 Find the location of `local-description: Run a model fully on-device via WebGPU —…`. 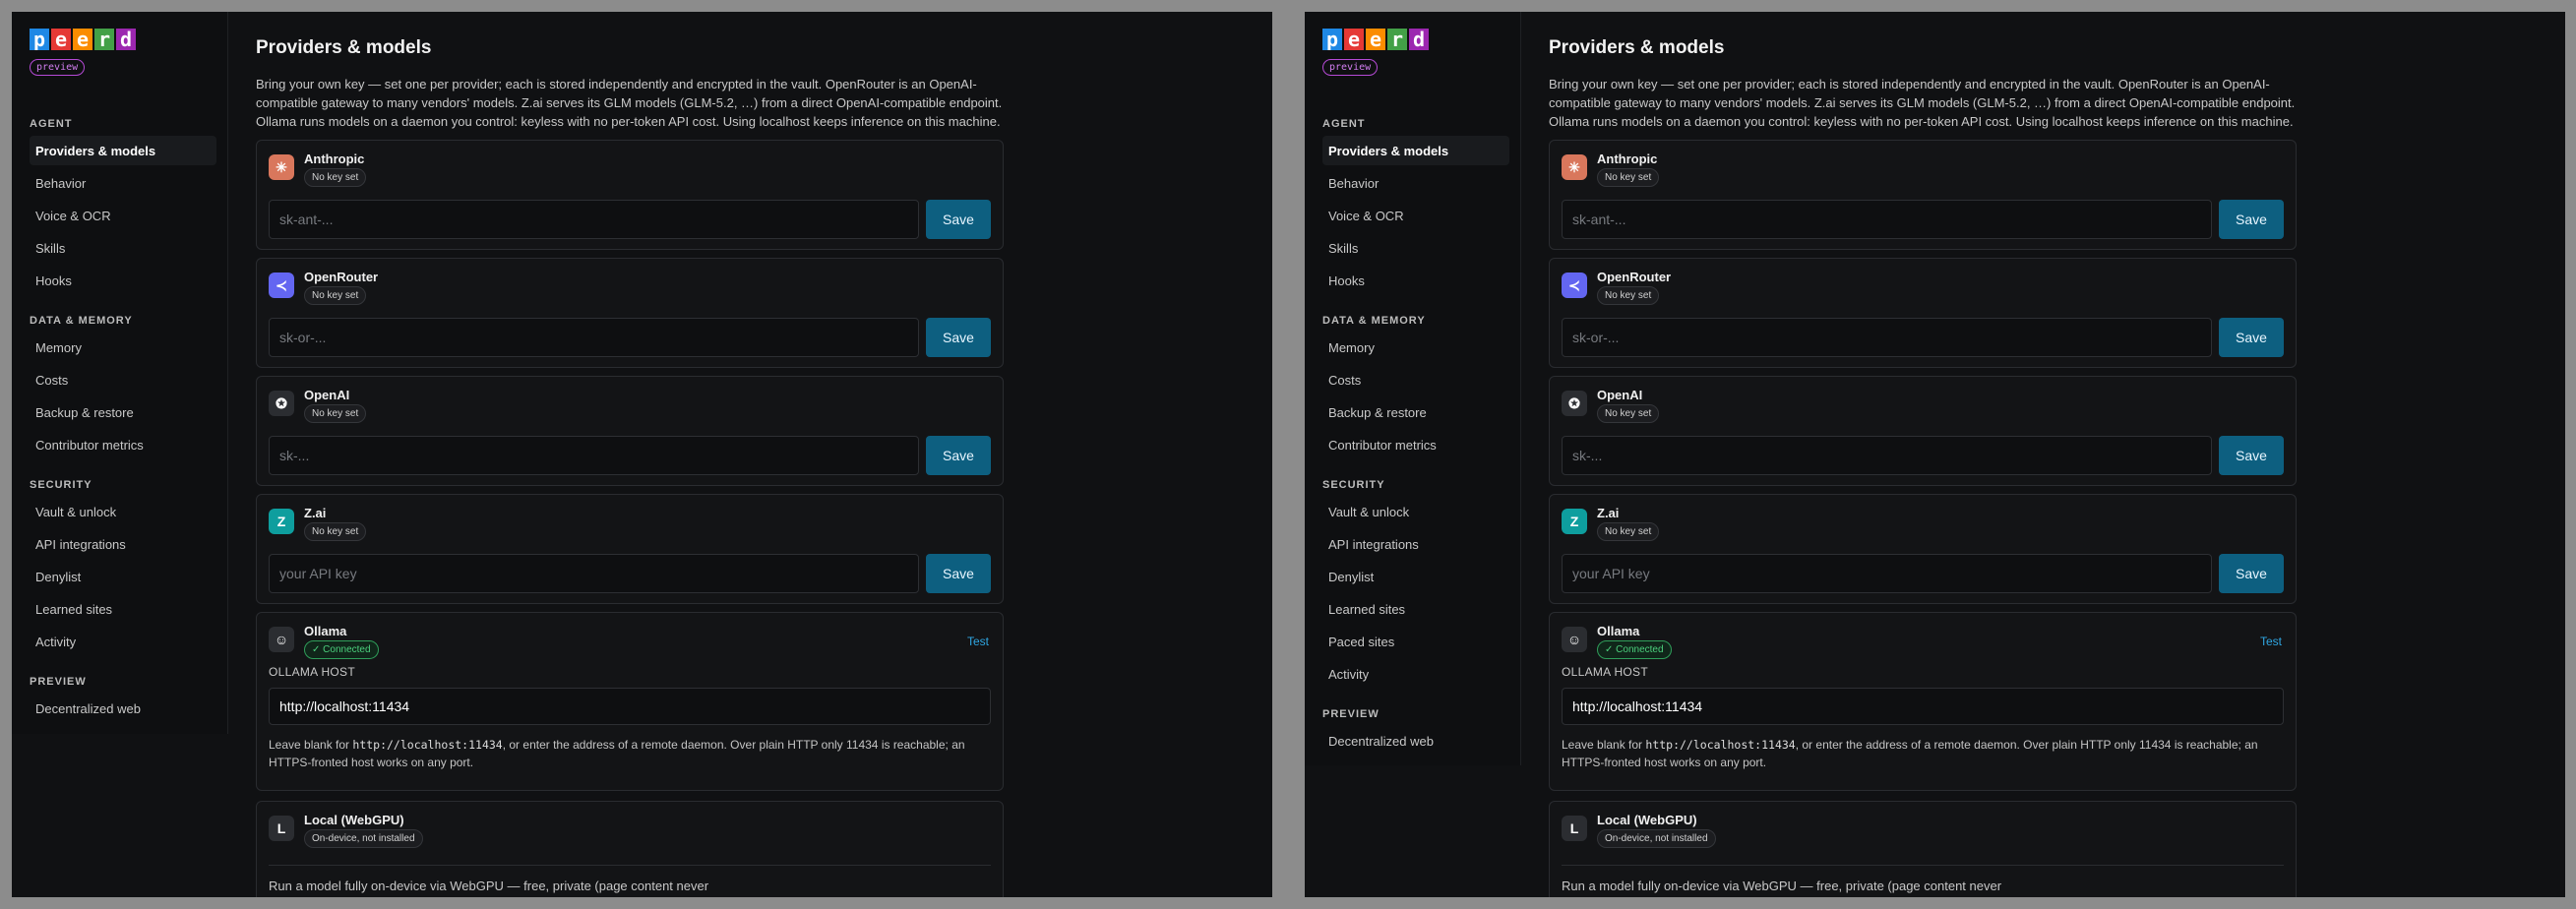

local-description: Run a model fully on-device via WebGPU —… is located at coordinates (489, 886).